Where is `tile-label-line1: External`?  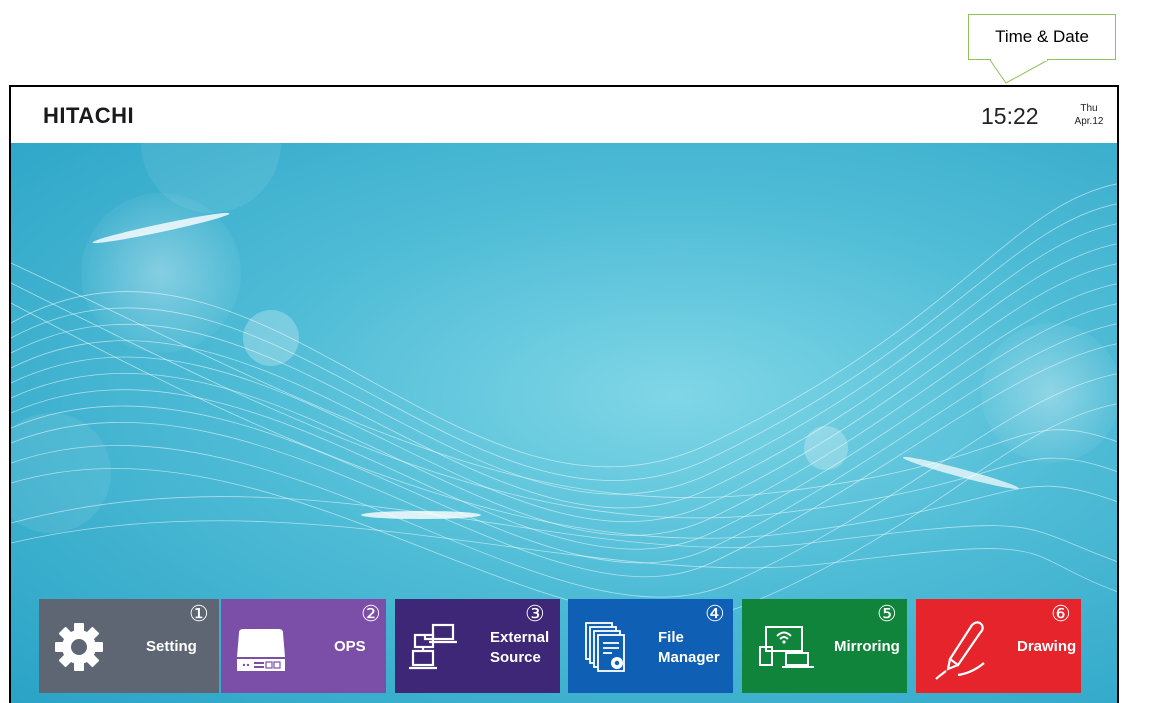 tile-label-line1: External is located at coordinates (520, 637).